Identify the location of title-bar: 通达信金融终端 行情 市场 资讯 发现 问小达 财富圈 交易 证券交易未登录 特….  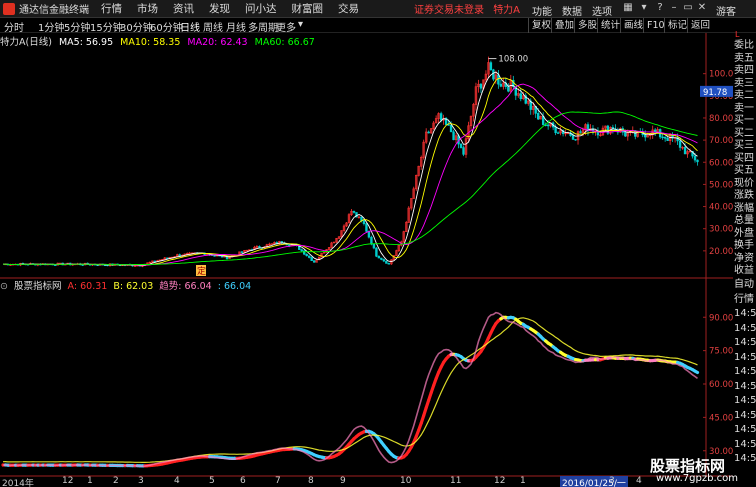
(378, 9).